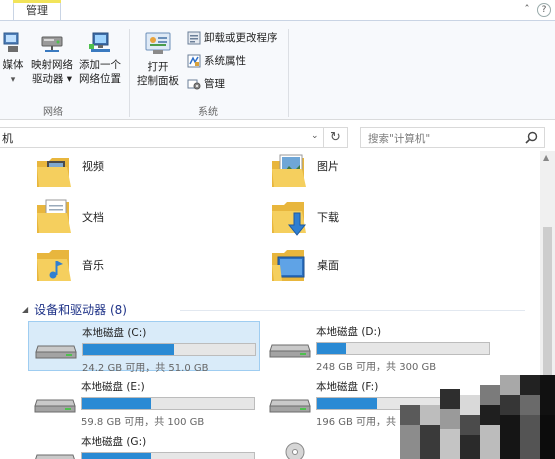 The height and width of the screenshot is (459, 555). What do you see at coordinates (399, 139) in the screenshot?
I see `search-placeholder: 搜索"计算机"` at bounding box center [399, 139].